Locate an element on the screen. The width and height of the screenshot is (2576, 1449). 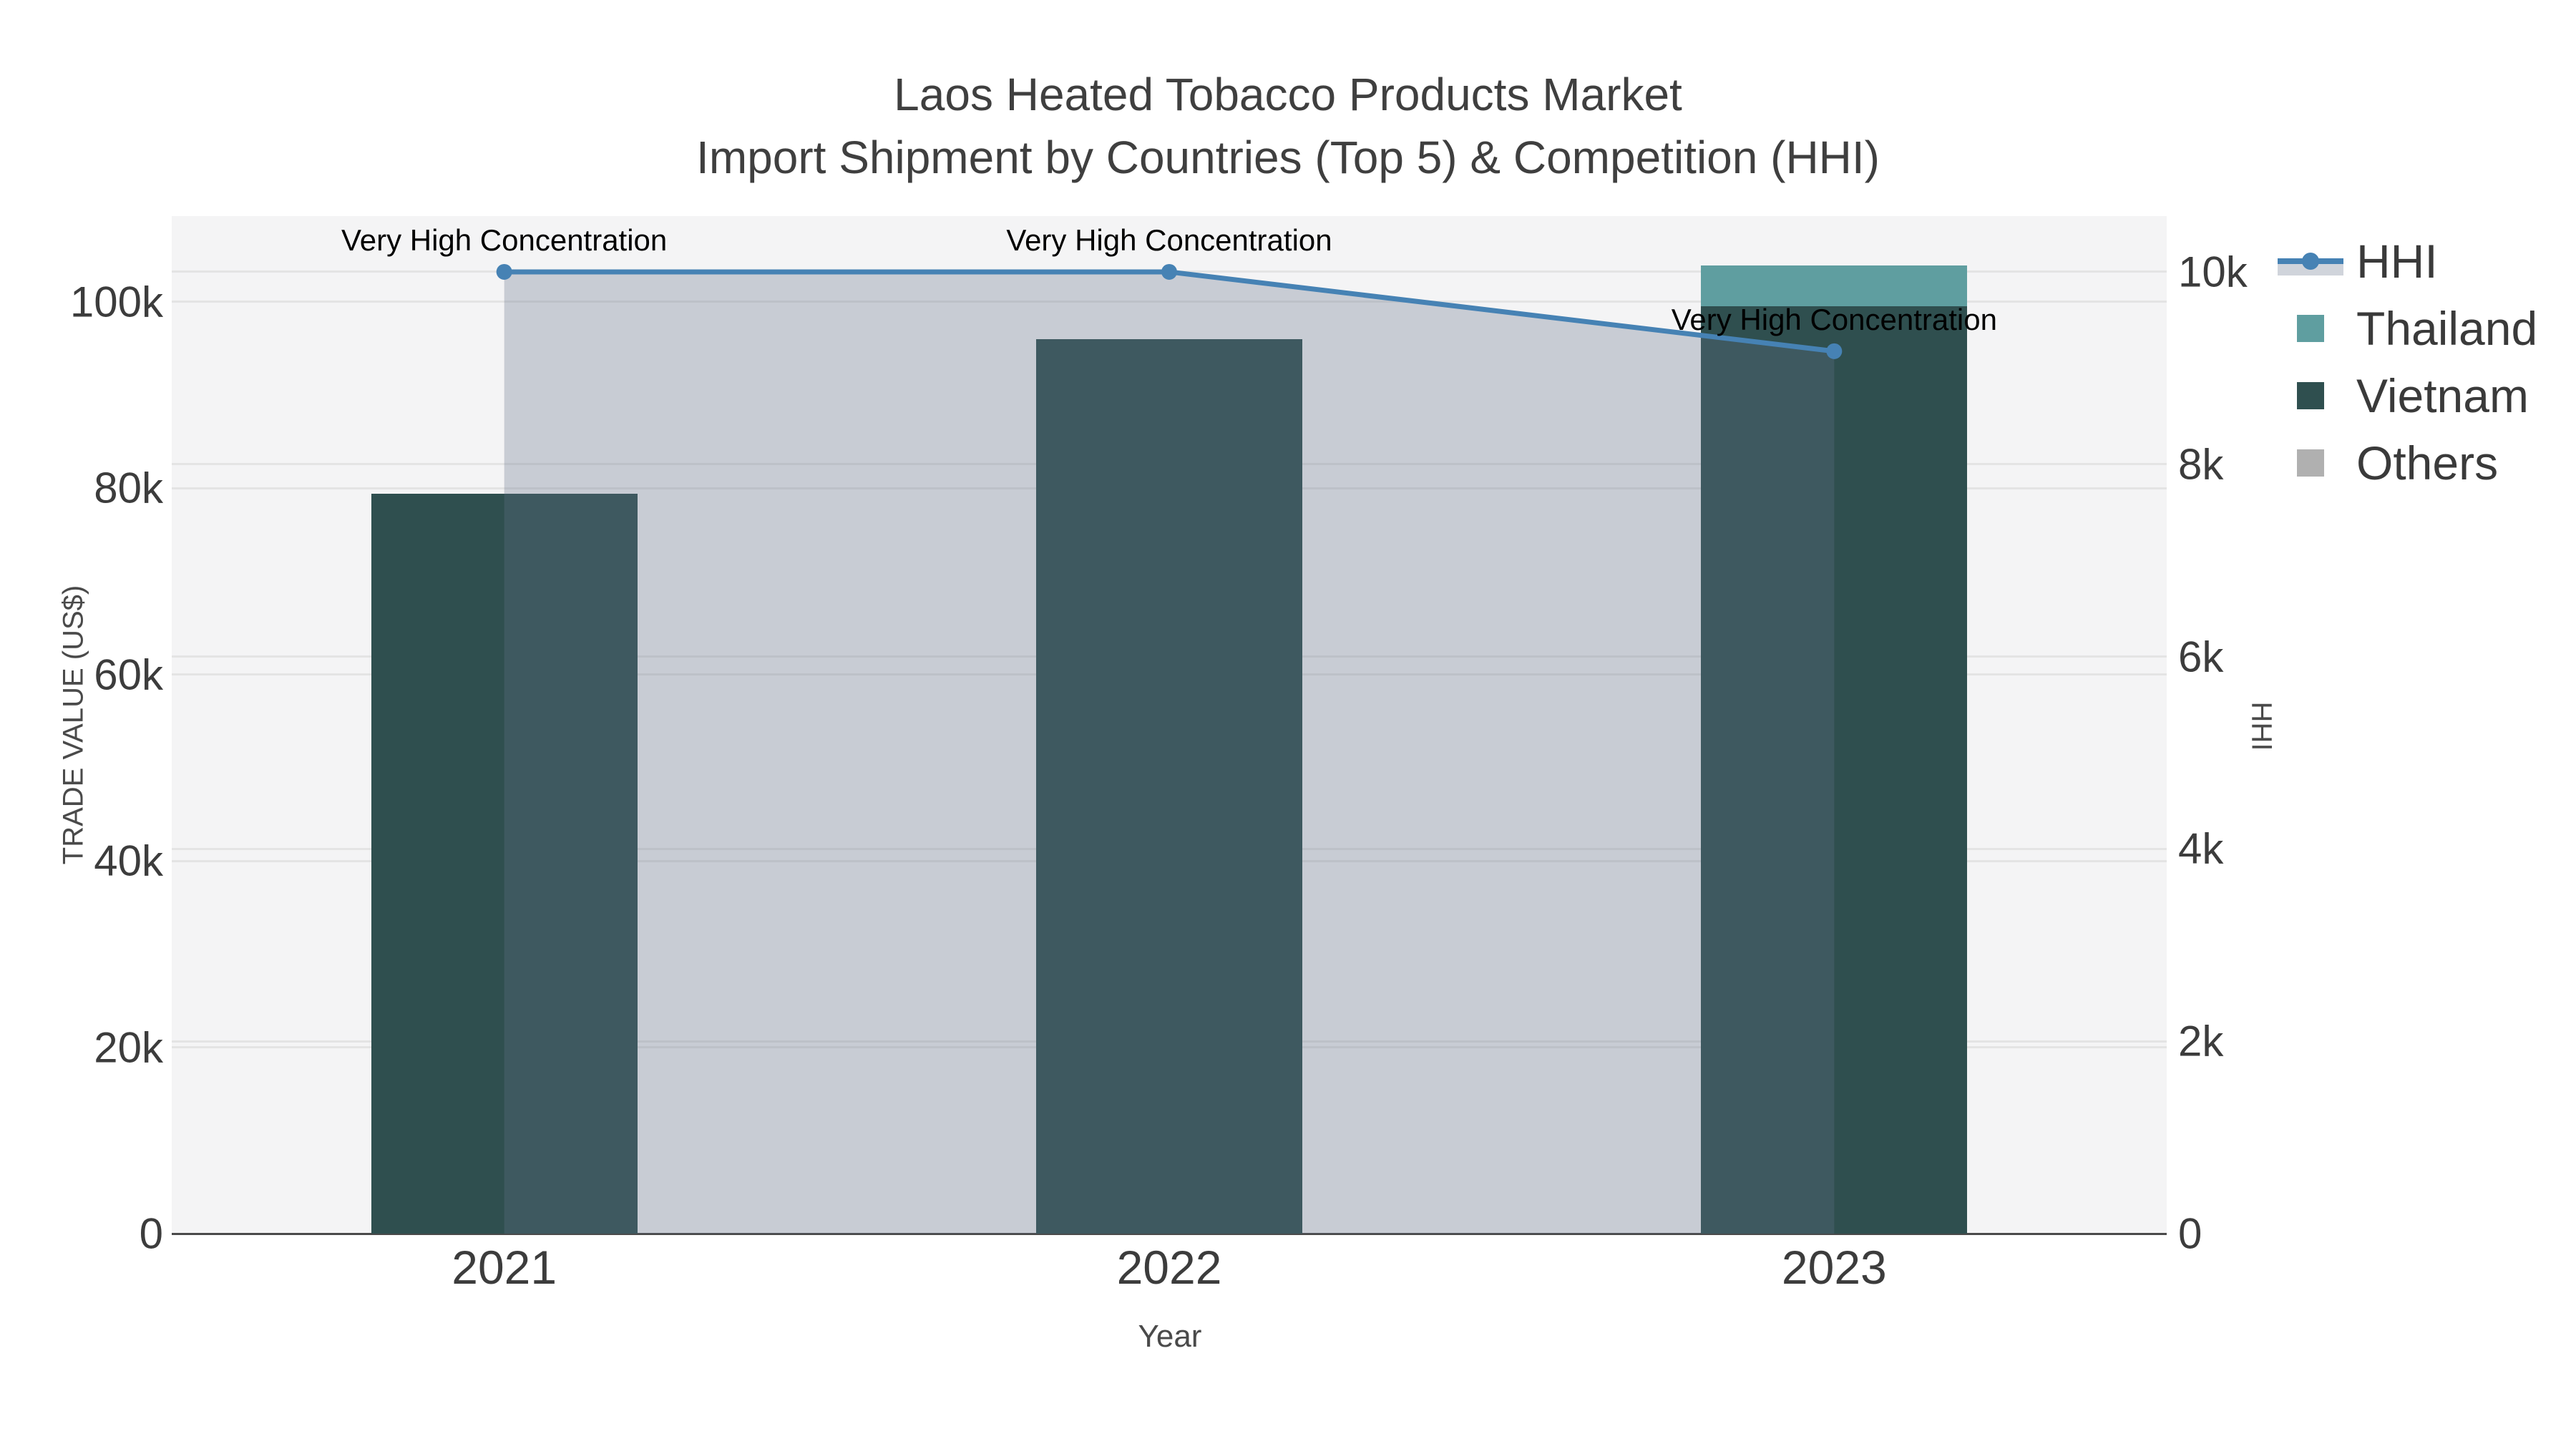
legend-label-hhi: HHI is located at coordinates (2397, 261).